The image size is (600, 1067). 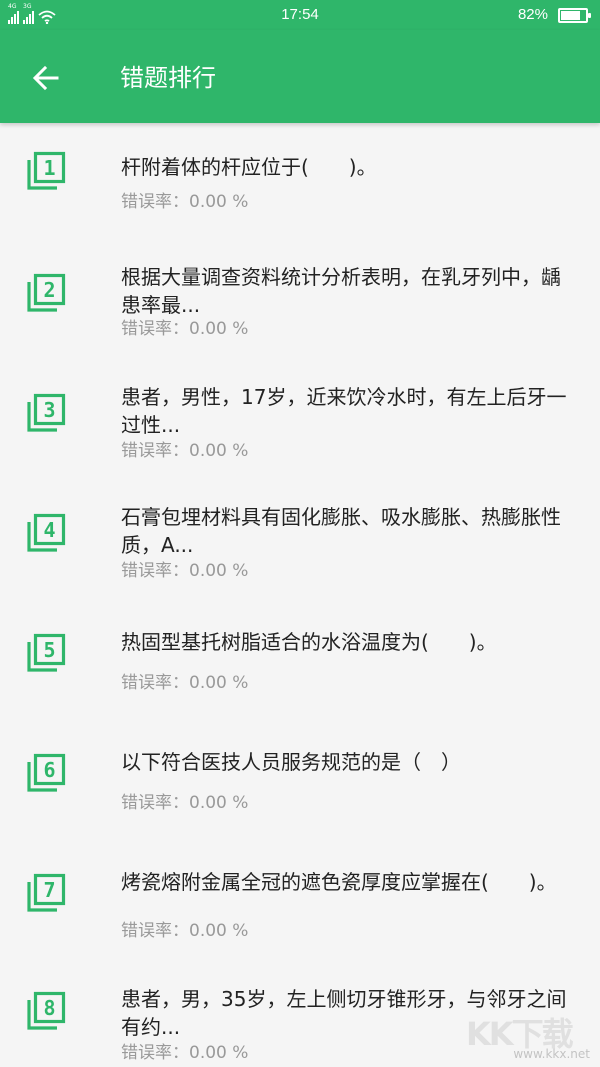 What do you see at coordinates (309, 642) in the screenshot?
I see `question-text: 热固型基托树脂适合的水浴温度为( )。` at bounding box center [309, 642].